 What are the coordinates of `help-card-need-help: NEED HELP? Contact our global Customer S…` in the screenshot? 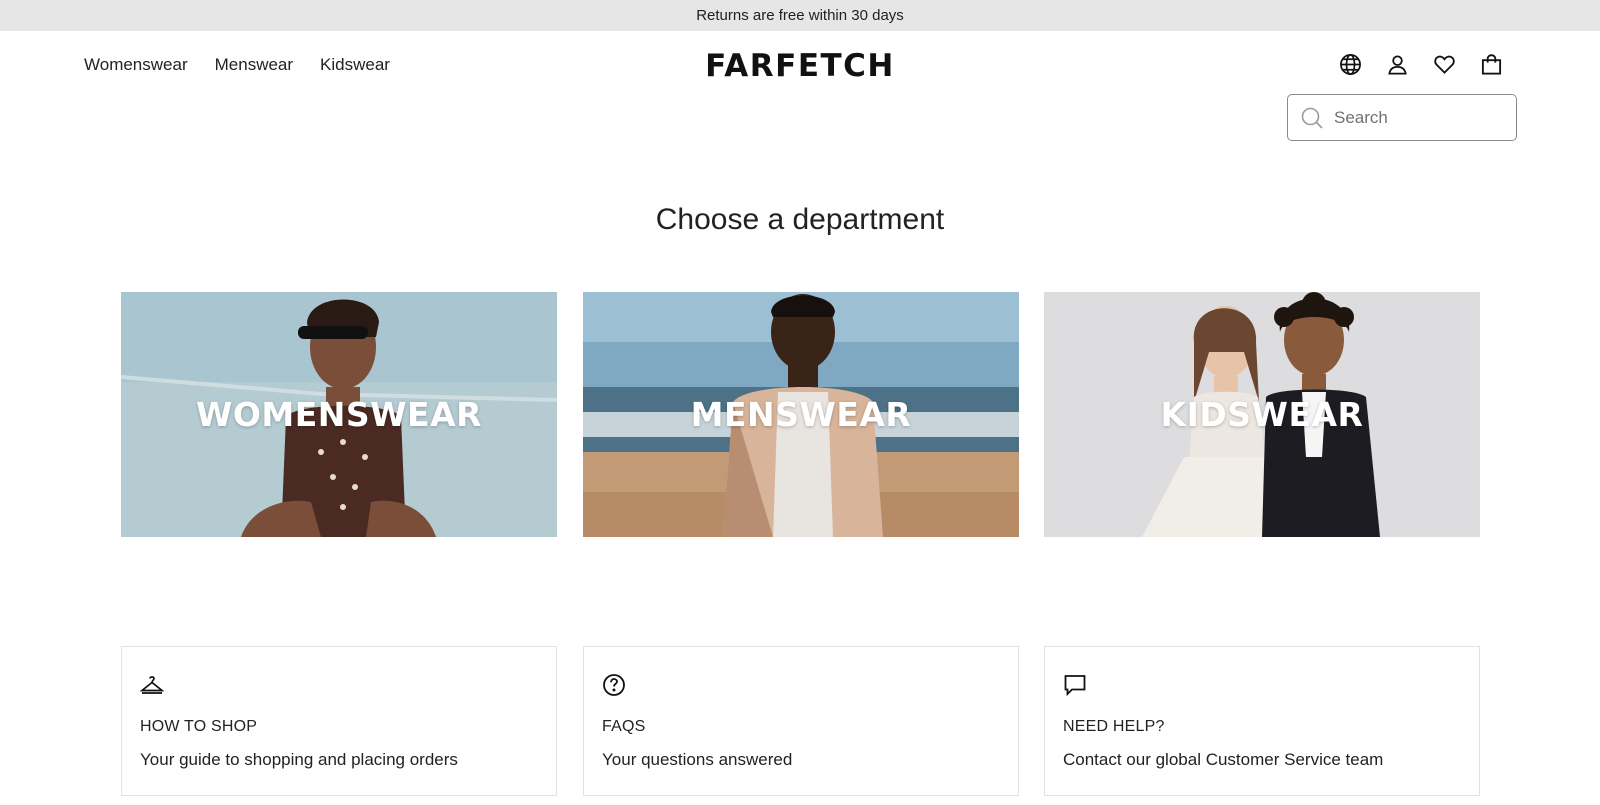 It's located at (1262, 721).